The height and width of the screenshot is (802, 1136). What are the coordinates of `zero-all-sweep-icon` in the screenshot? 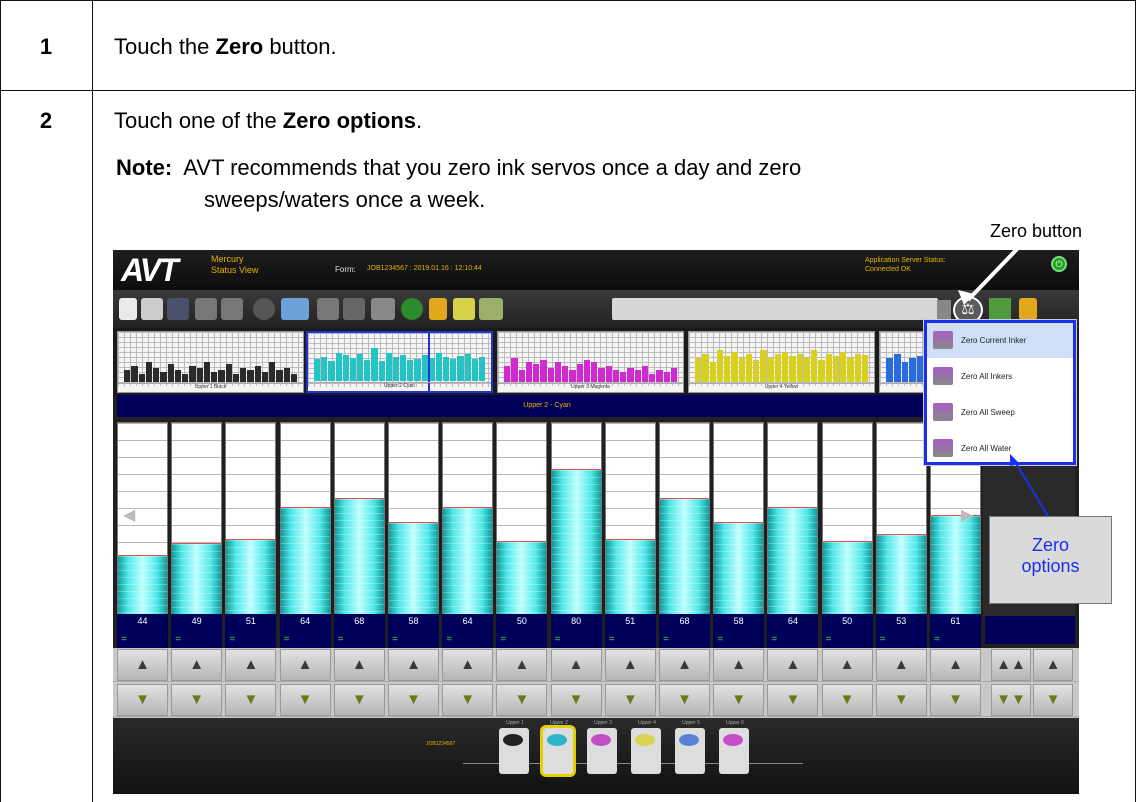 It's located at (943, 412).